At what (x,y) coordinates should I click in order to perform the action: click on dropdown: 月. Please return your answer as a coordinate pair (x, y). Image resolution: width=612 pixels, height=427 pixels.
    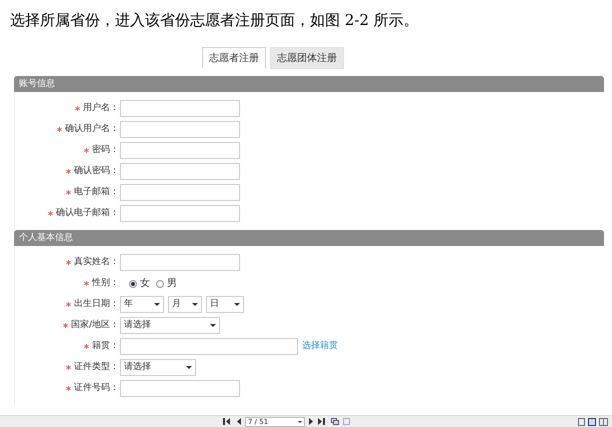
    Looking at the image, I should click on (185, 304).